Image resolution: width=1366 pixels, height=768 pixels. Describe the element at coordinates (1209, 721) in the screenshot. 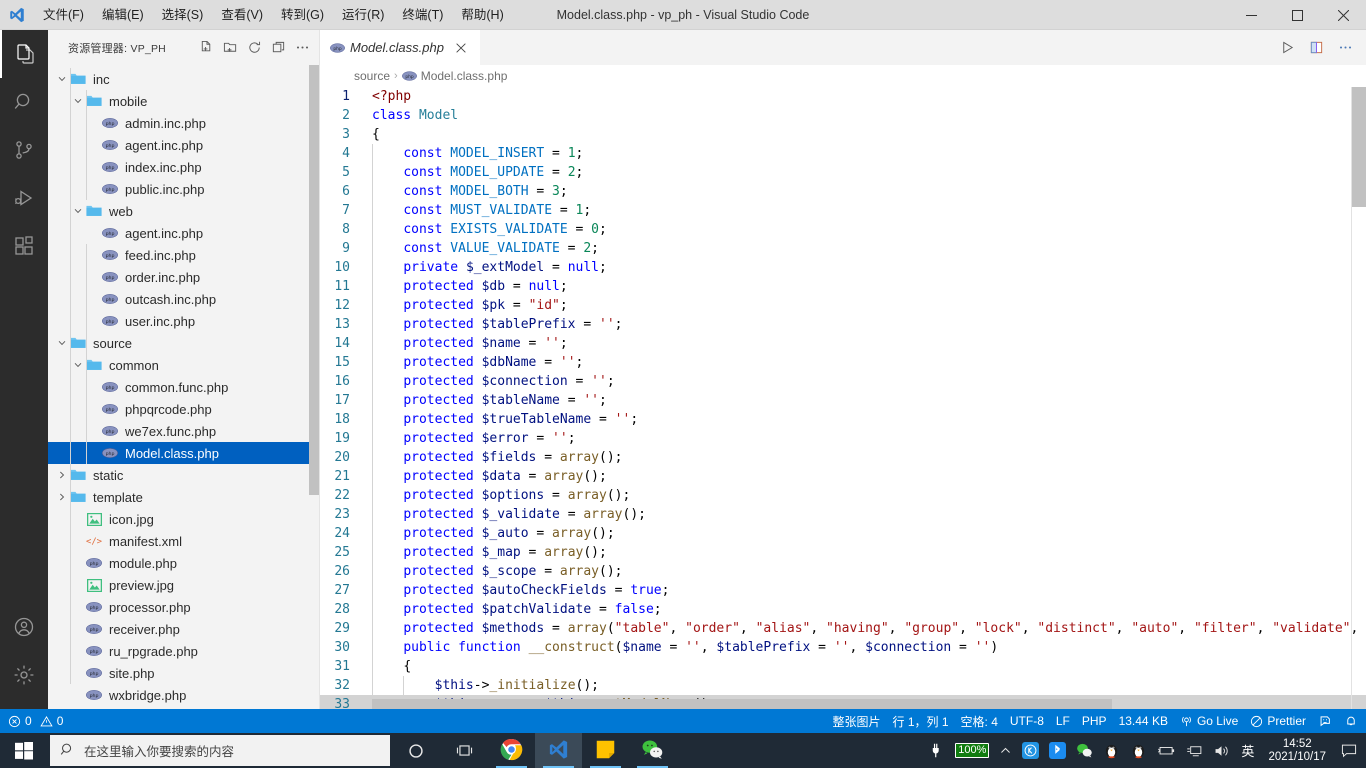

I see `status-go-live: Go Live` at that location.